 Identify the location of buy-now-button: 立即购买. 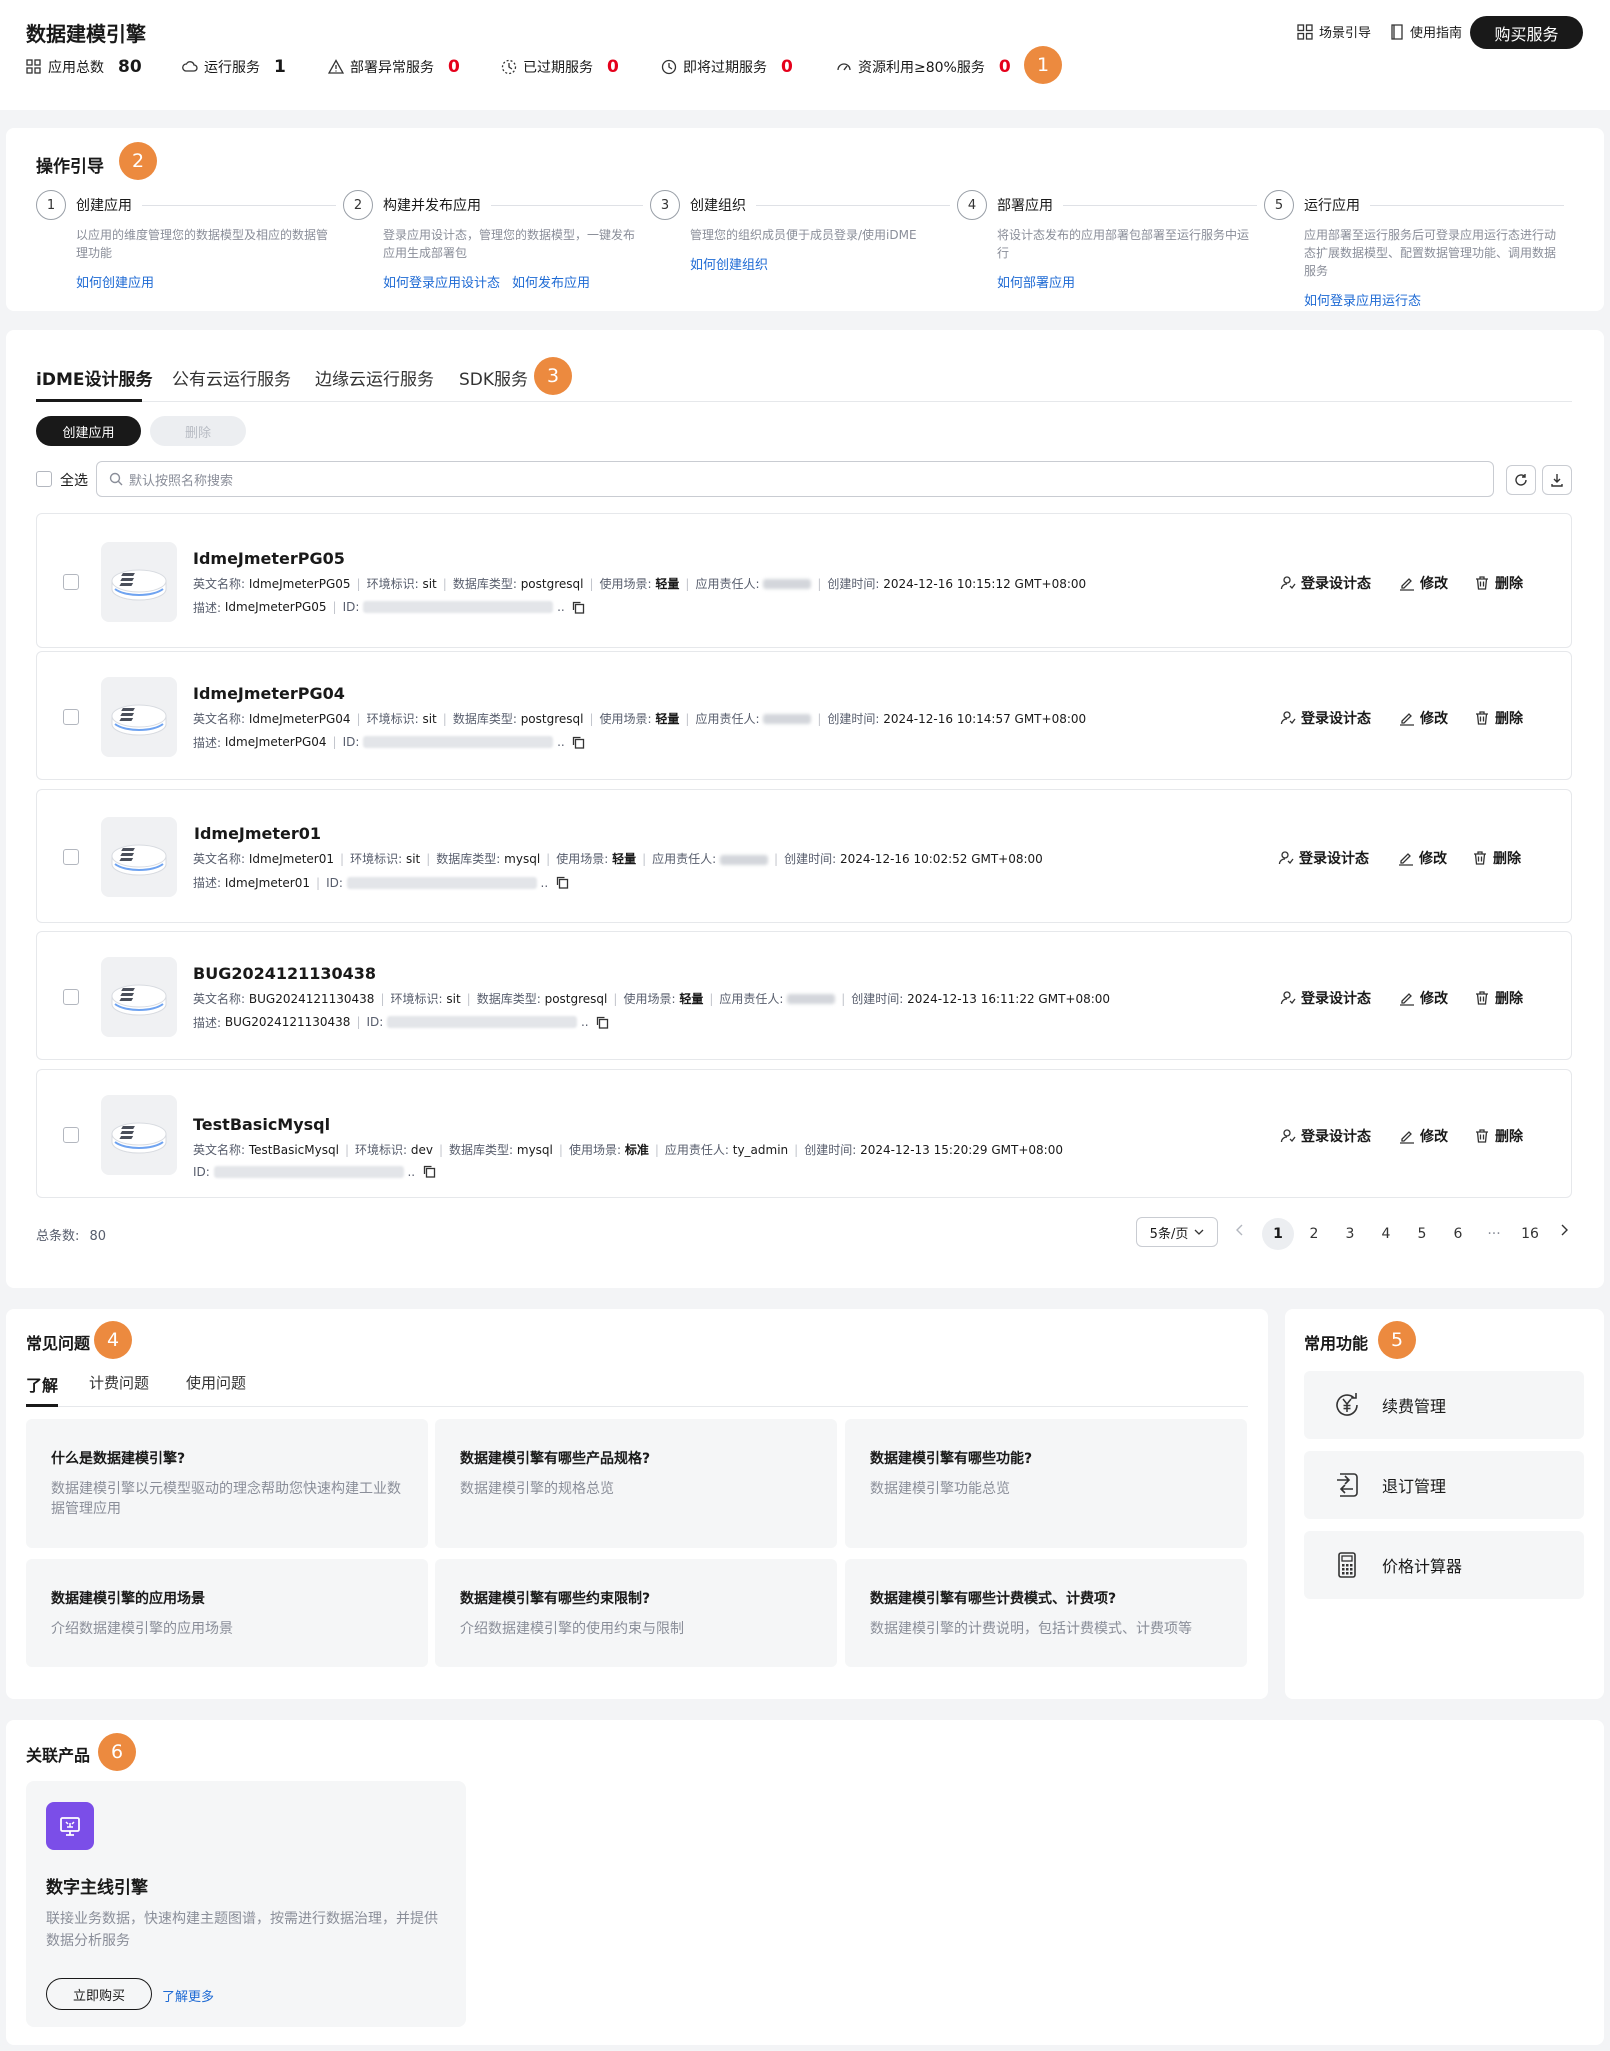
(99, 1994).